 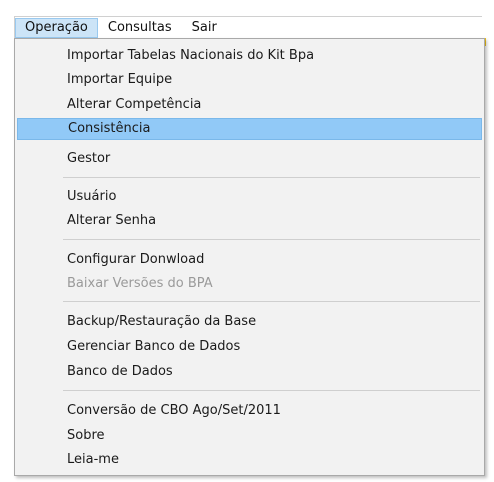 I want to click on menu-item-consistencia: Consistência, so click(x=249, y=129).